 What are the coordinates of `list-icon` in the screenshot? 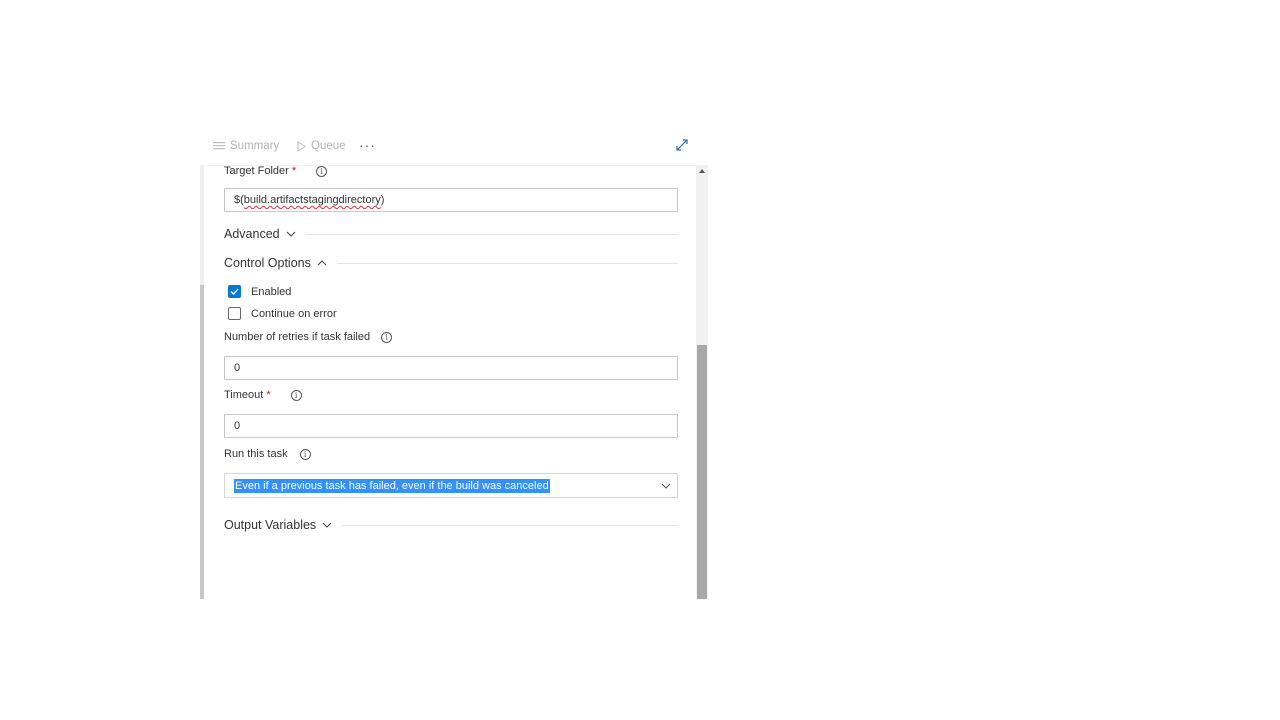 It's located at (219, 146).